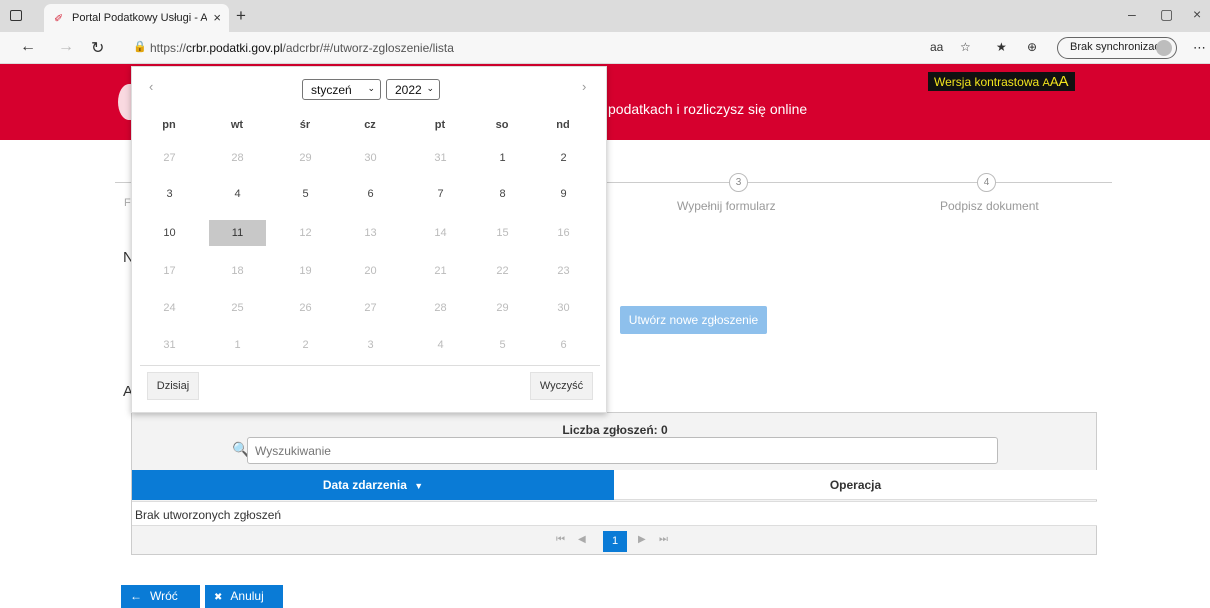 Image resolution: width=1210 pixels, height=608 pixels. What do you see at coordinates (66, 47) in the screenshot?
I see `forward-icon: →` at bounding box center [66, 47].